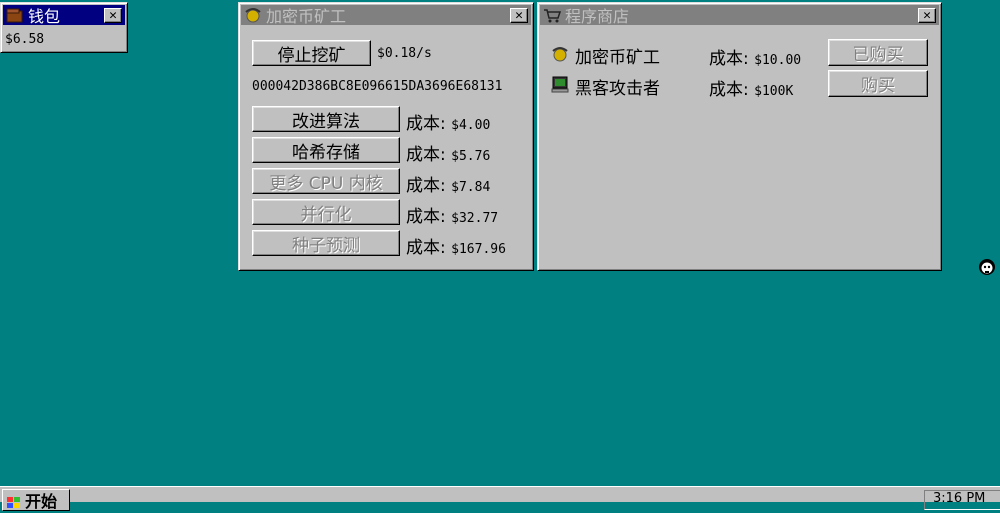  Describe the element at coordinates (739, 15) in the screenshot. I see `store-titlebar: 程序商店 ✕` at that location.